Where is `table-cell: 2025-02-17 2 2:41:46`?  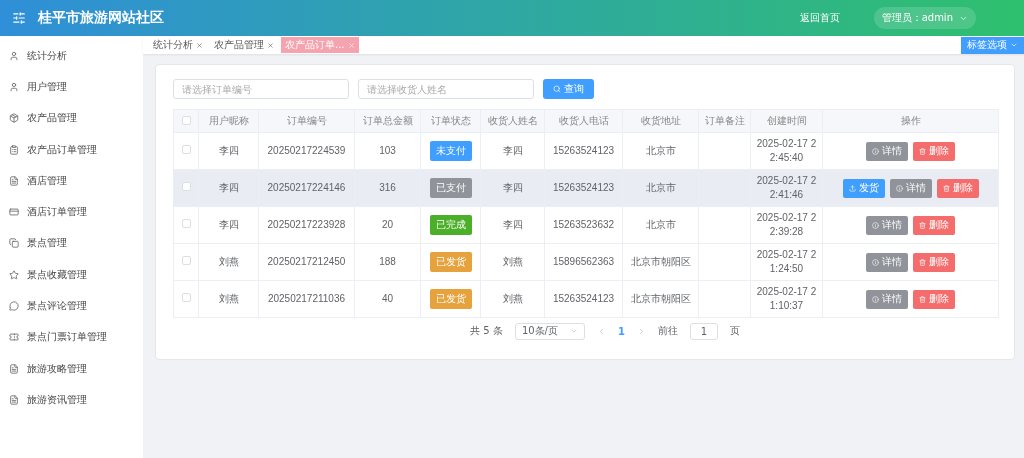 table-cell: 2025-02-17 2 2:41:46 is located at coordinates (786, 187).